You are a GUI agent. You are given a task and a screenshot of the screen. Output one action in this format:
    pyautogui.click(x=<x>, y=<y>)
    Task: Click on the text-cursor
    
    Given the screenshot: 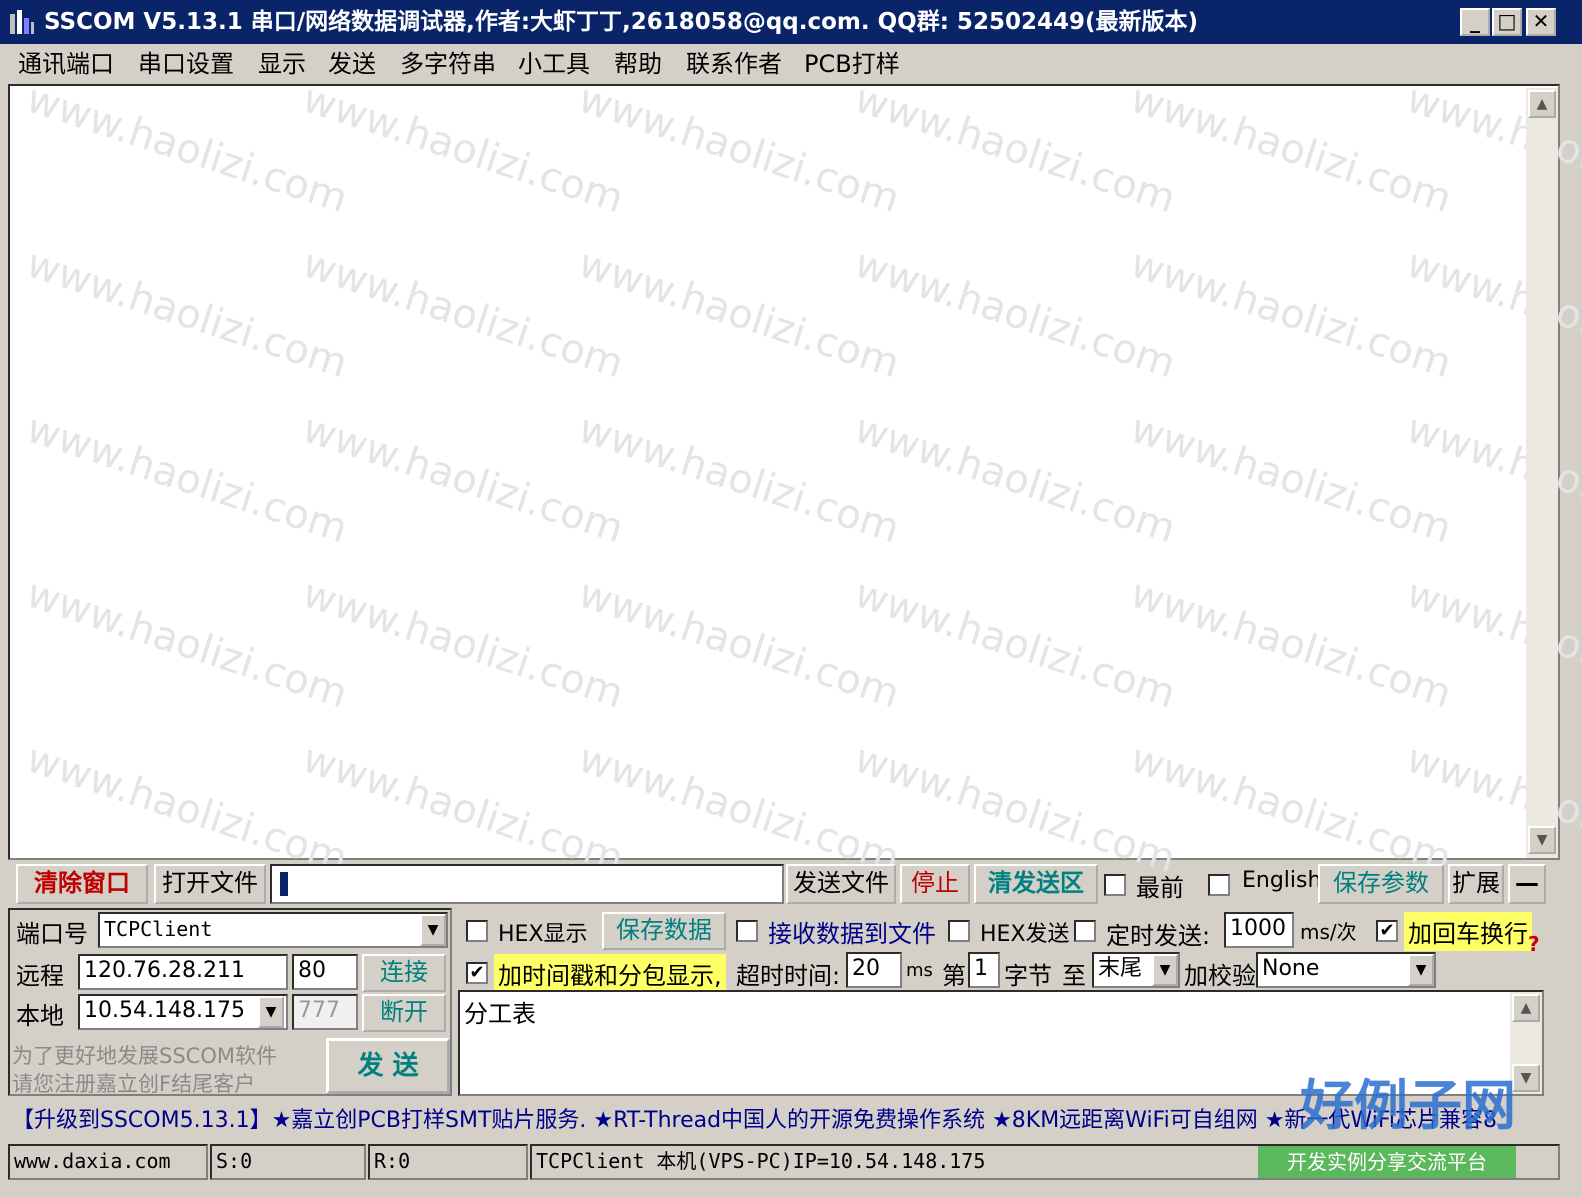 What is the action you would take?
    pyautogui.click(x=284, y=884)
    